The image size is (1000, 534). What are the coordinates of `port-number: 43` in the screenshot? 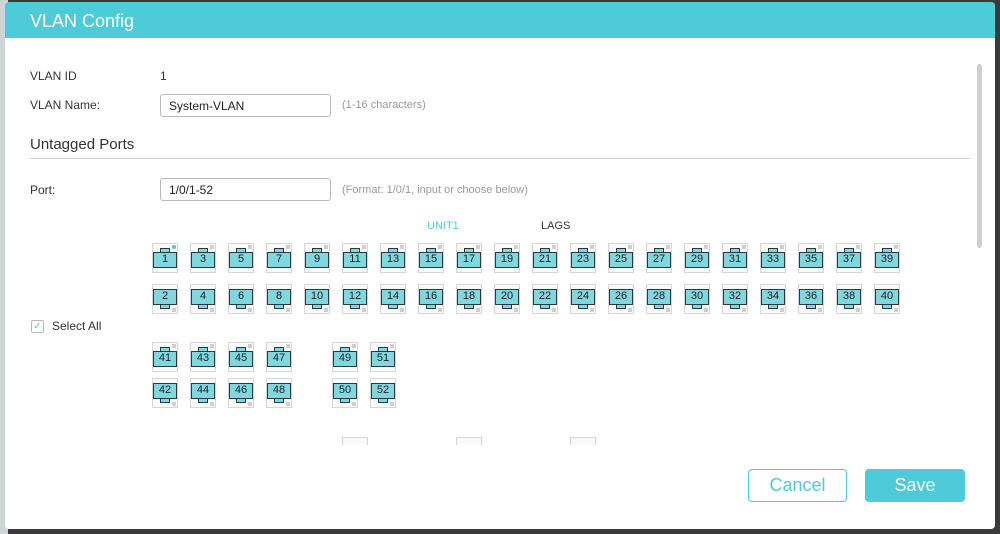 It's located at (203, 358).